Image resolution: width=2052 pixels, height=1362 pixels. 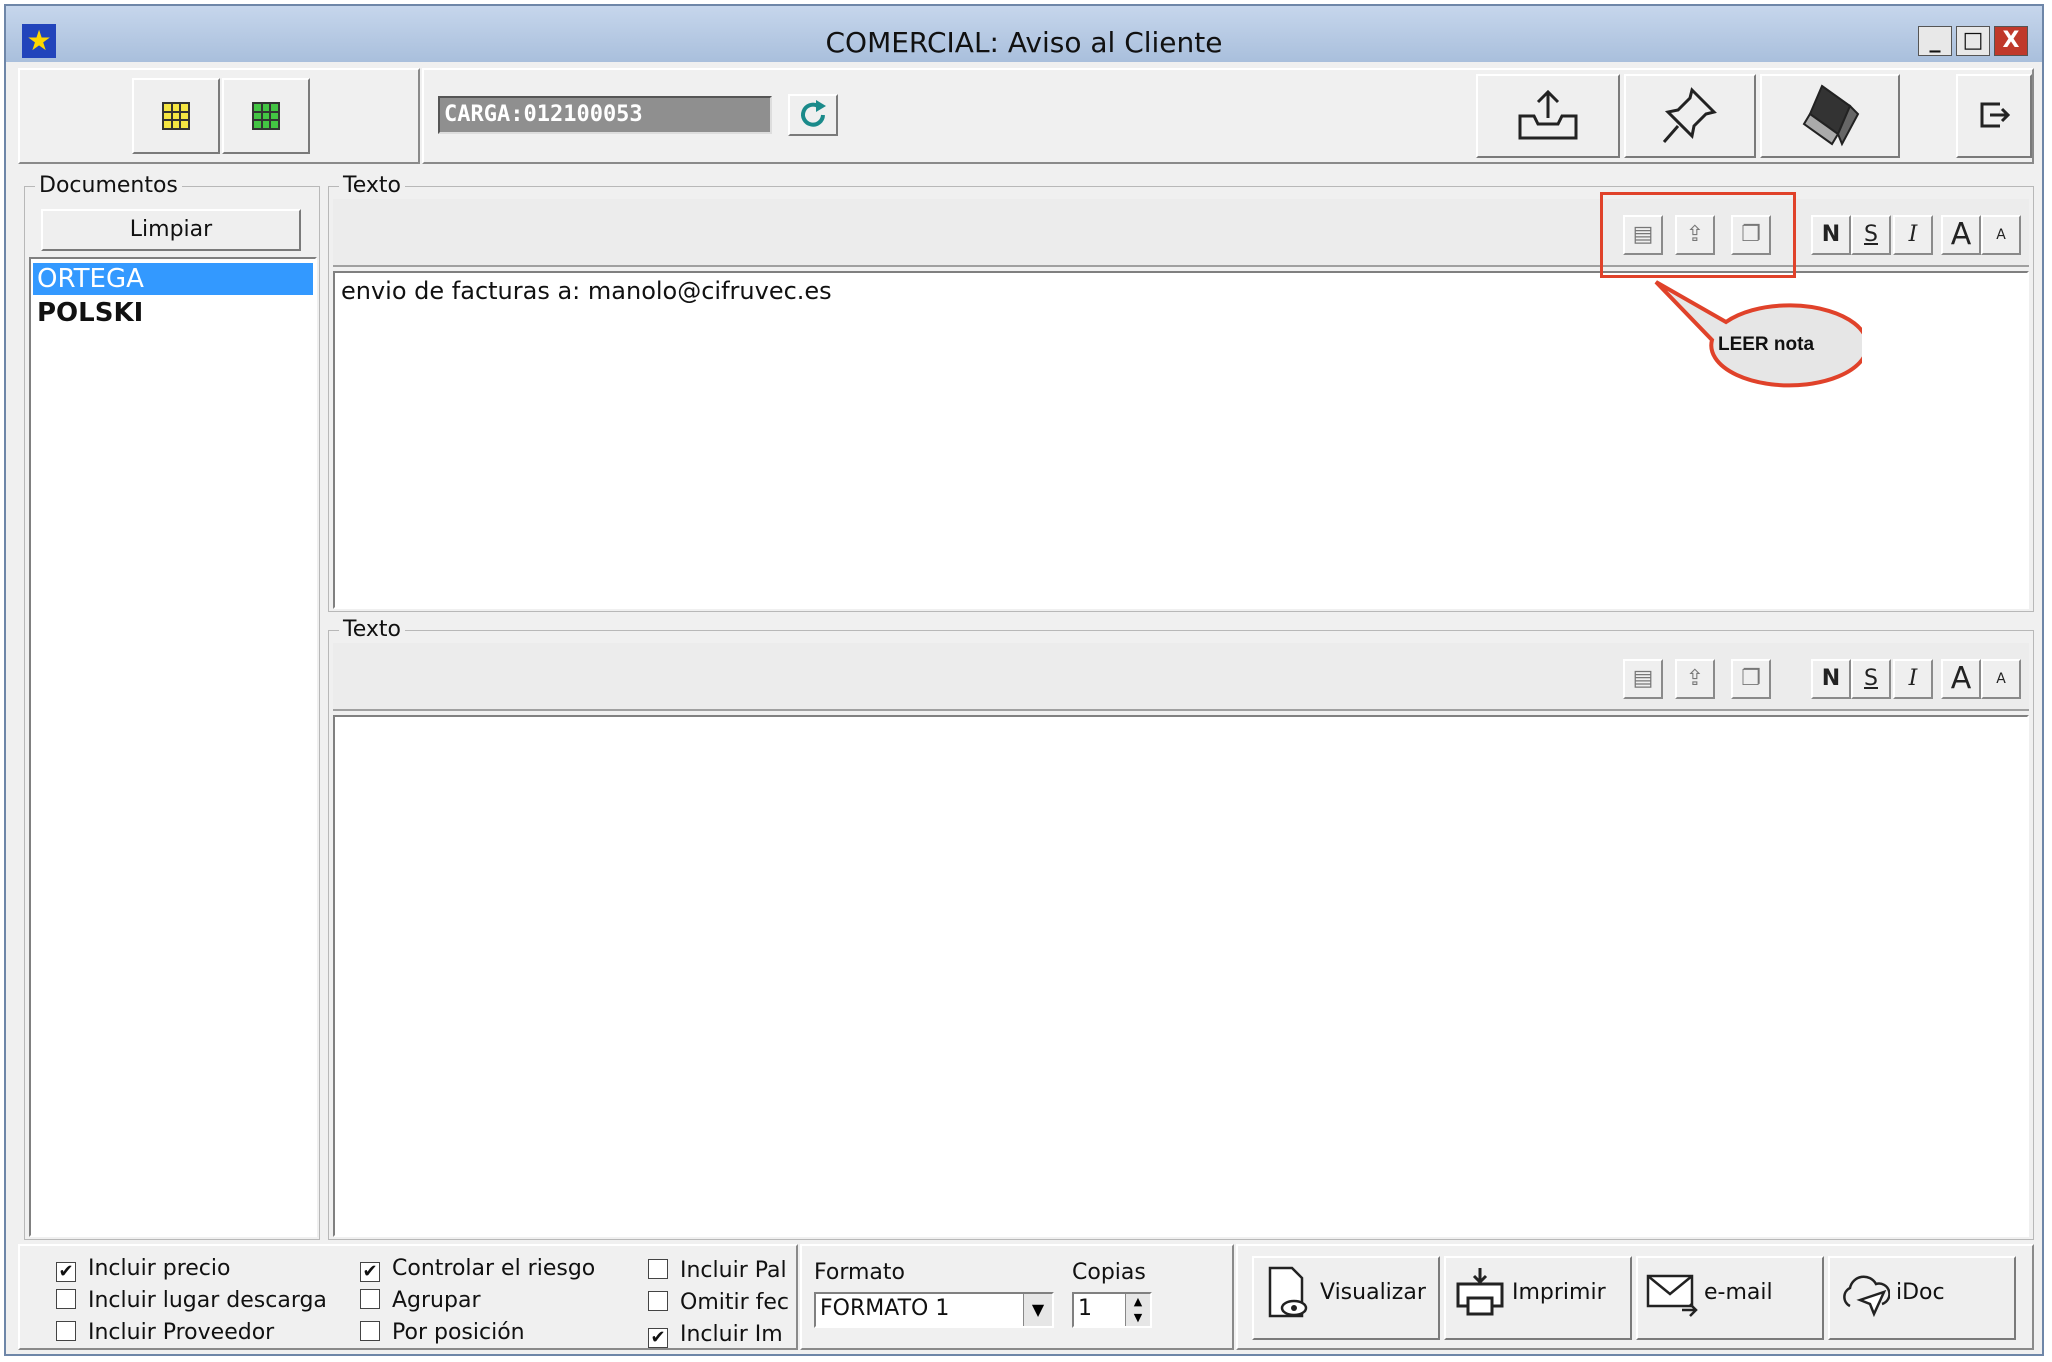 I want to click on pin-icon, so click(x=1689, y=115).